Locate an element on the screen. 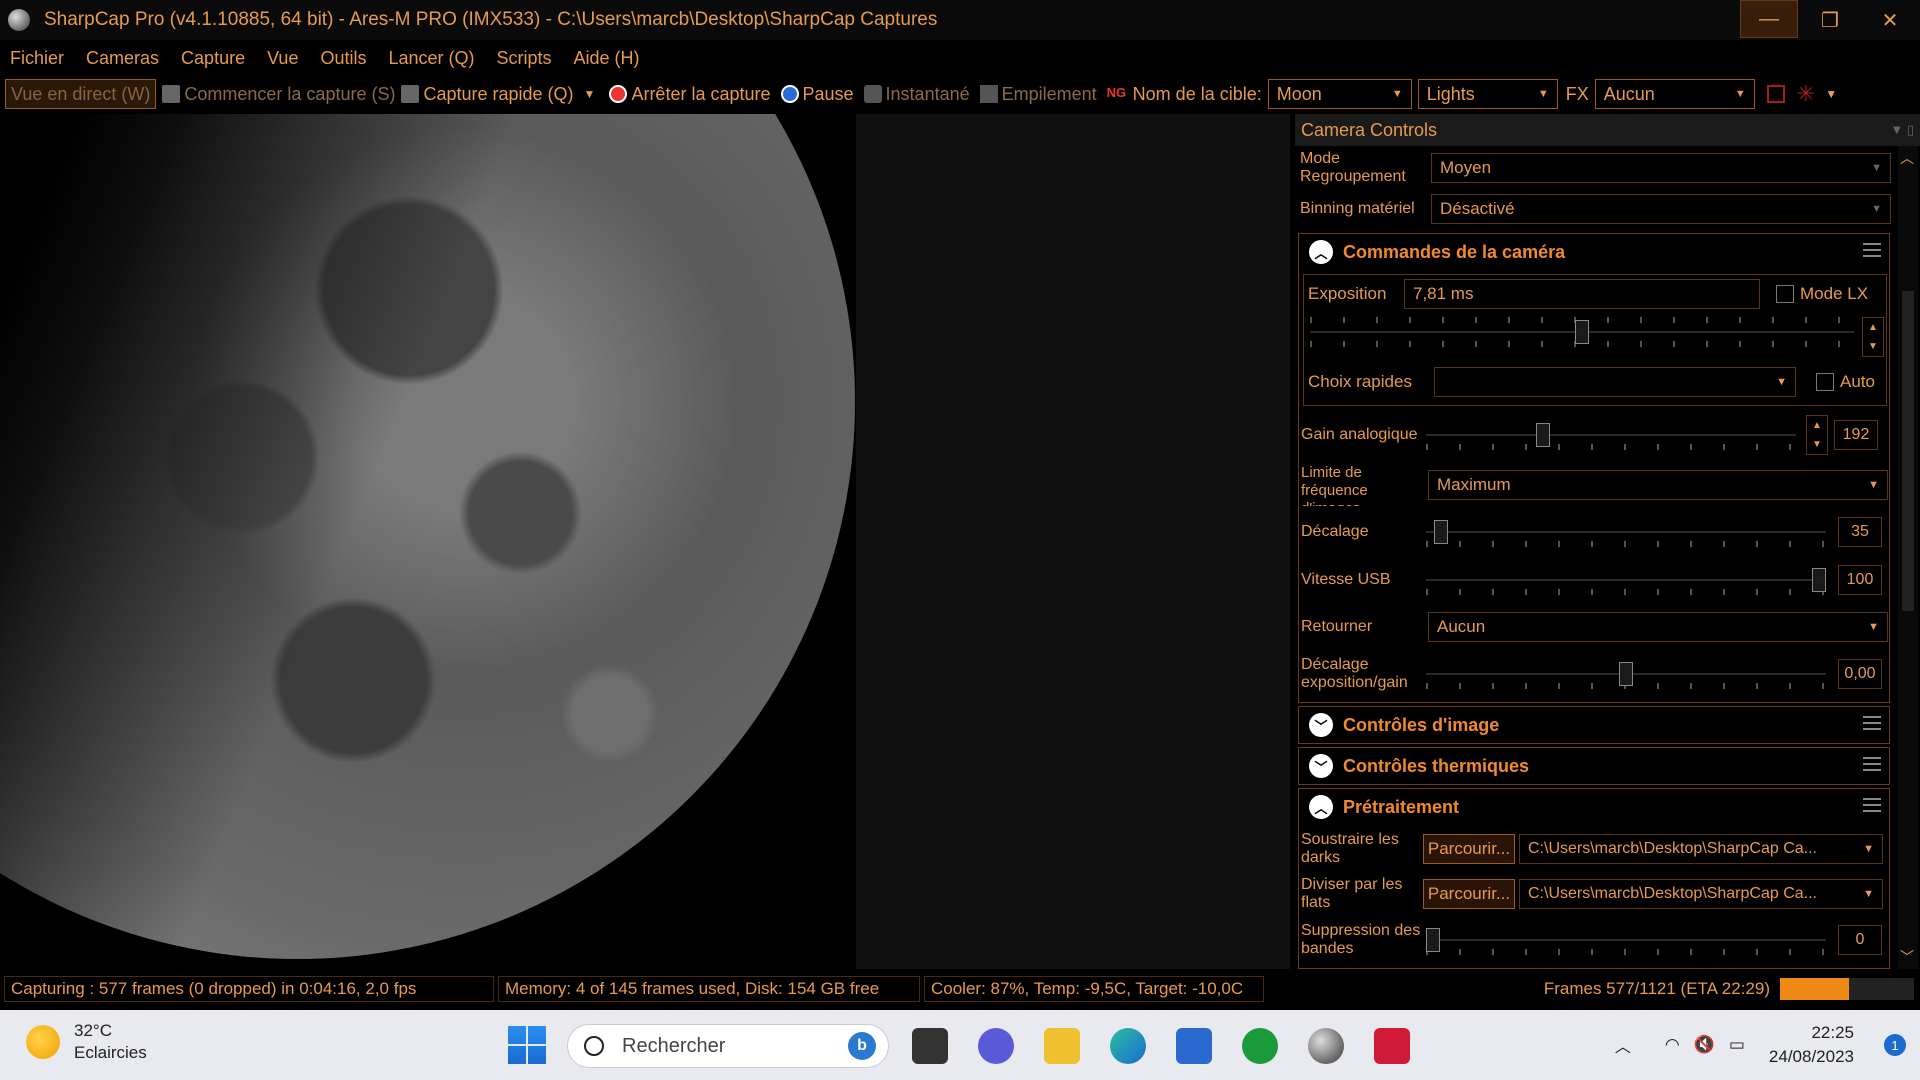 This screenshot has width=1920, height=1080. frame-rate-select: Maximum ▼ is located at coordinates (1658, 485).